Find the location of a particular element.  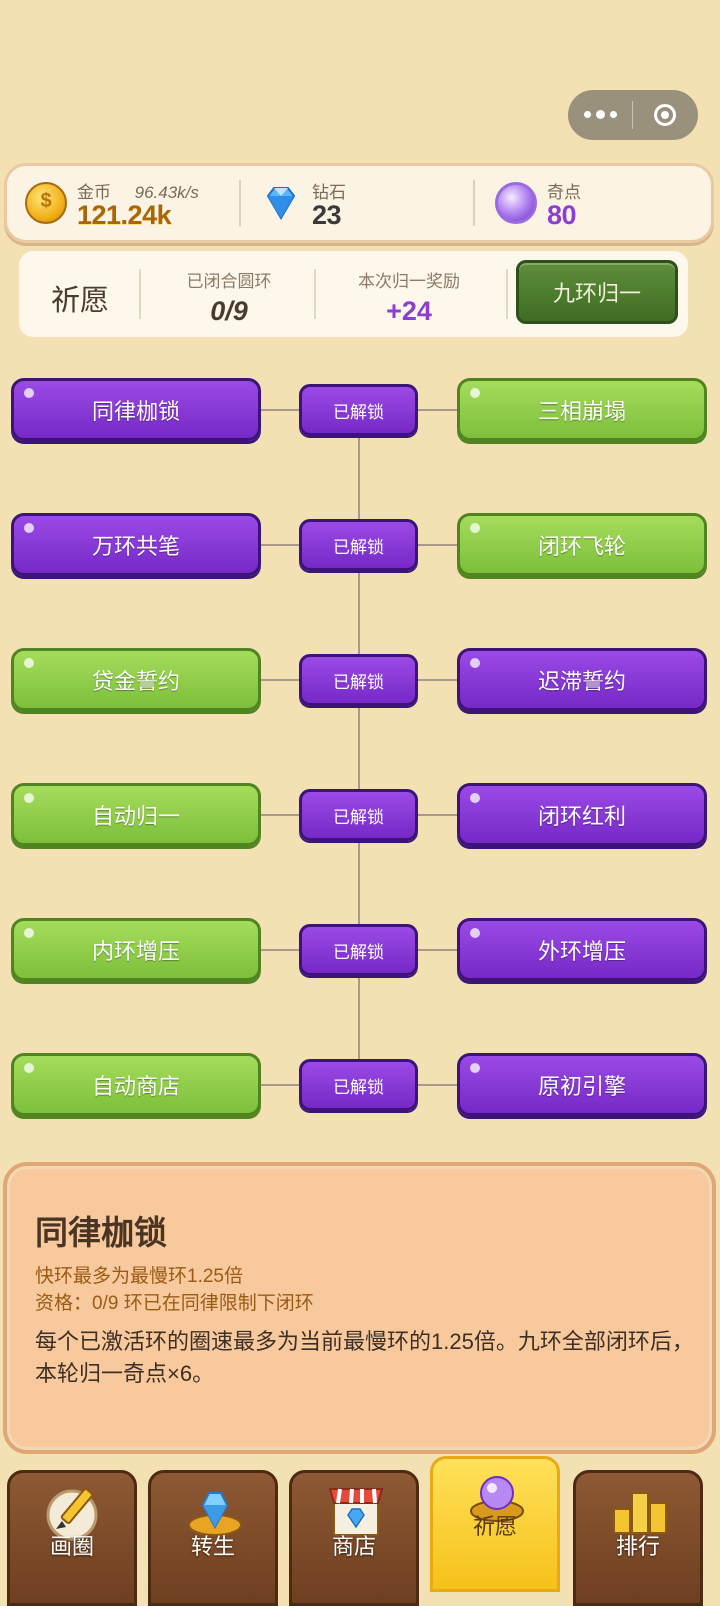

diamond-resource: 钻石 23 is located at coordinates (360, 205).